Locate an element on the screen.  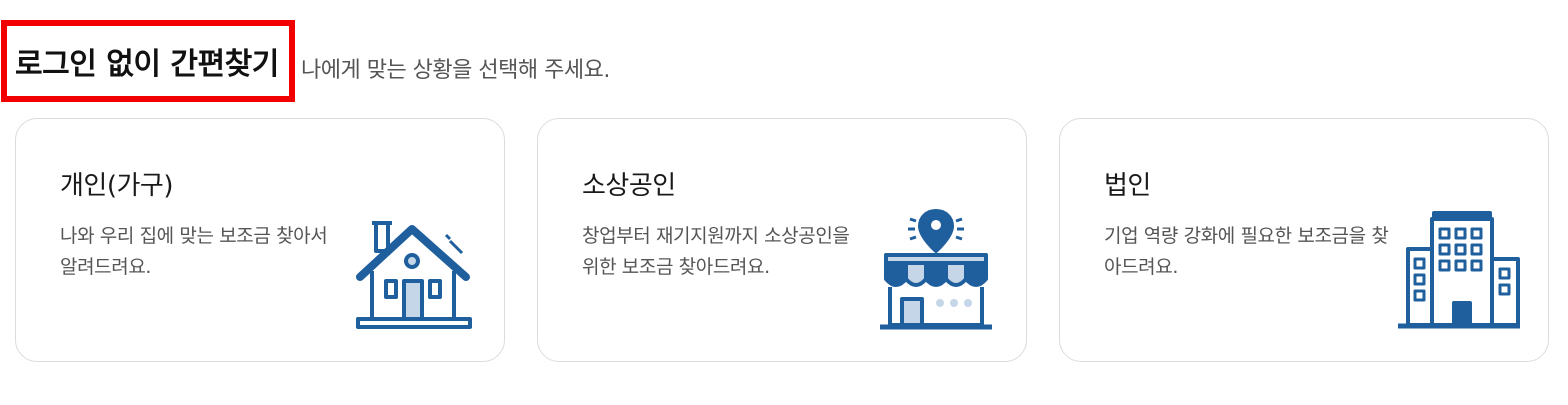
heading-row: 로그인 없이 간편찾기 나에게 맞는 상황을 선택해 주세요. is located at coordinates (305, 61).